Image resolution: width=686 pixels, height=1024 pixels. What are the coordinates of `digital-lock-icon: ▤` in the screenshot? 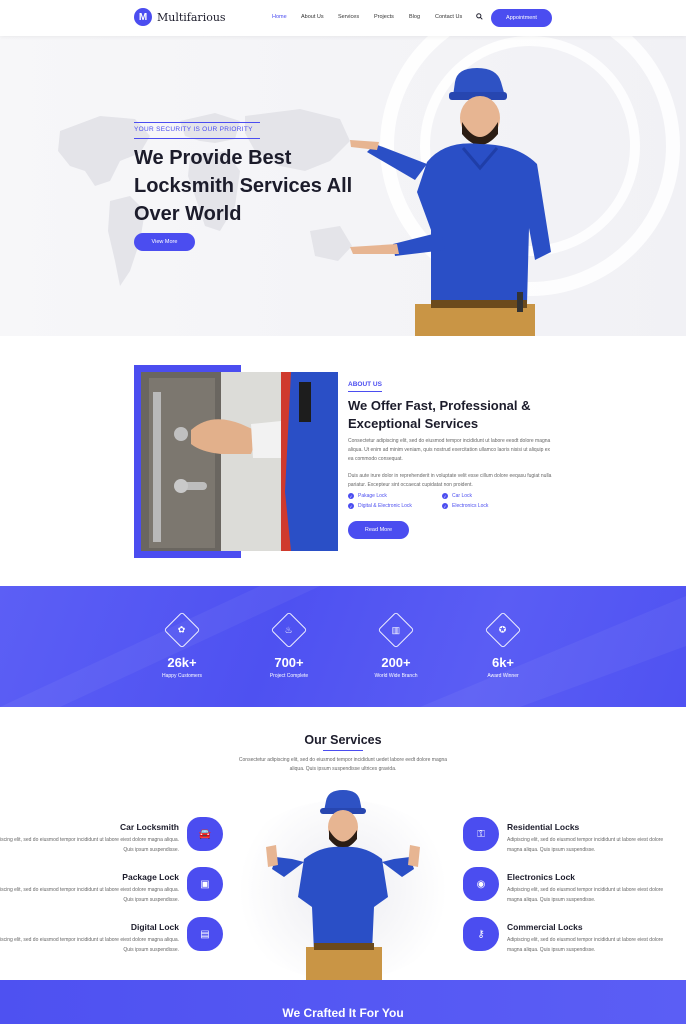 It's located at (205, 934).